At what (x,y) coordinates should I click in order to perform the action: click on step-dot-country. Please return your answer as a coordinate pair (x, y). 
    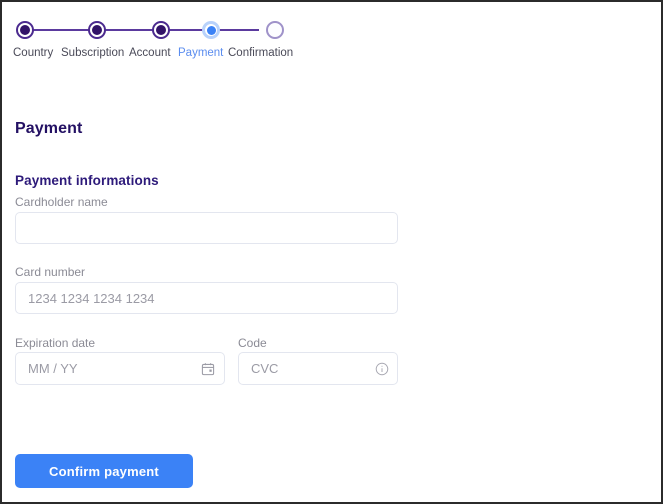
    Looking at the image, I should click on (25, 30).